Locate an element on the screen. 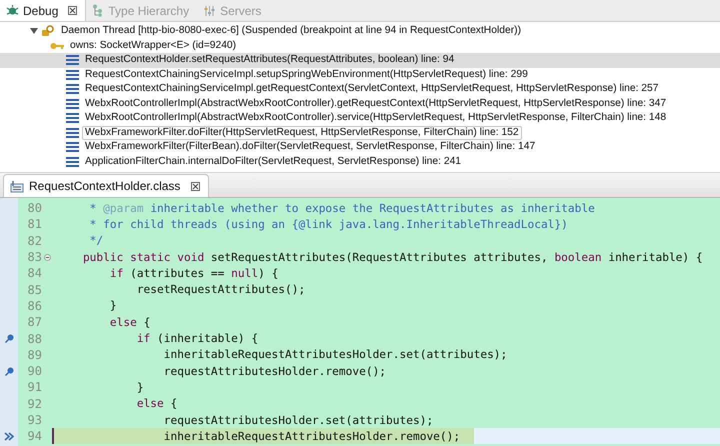 This screenshot has height=446, width=720. stack-frame-row: RequestContextHolder.setRequestAttributes(RequestAttributes, boolean) line: 94 is located at coordinates (360, 60).